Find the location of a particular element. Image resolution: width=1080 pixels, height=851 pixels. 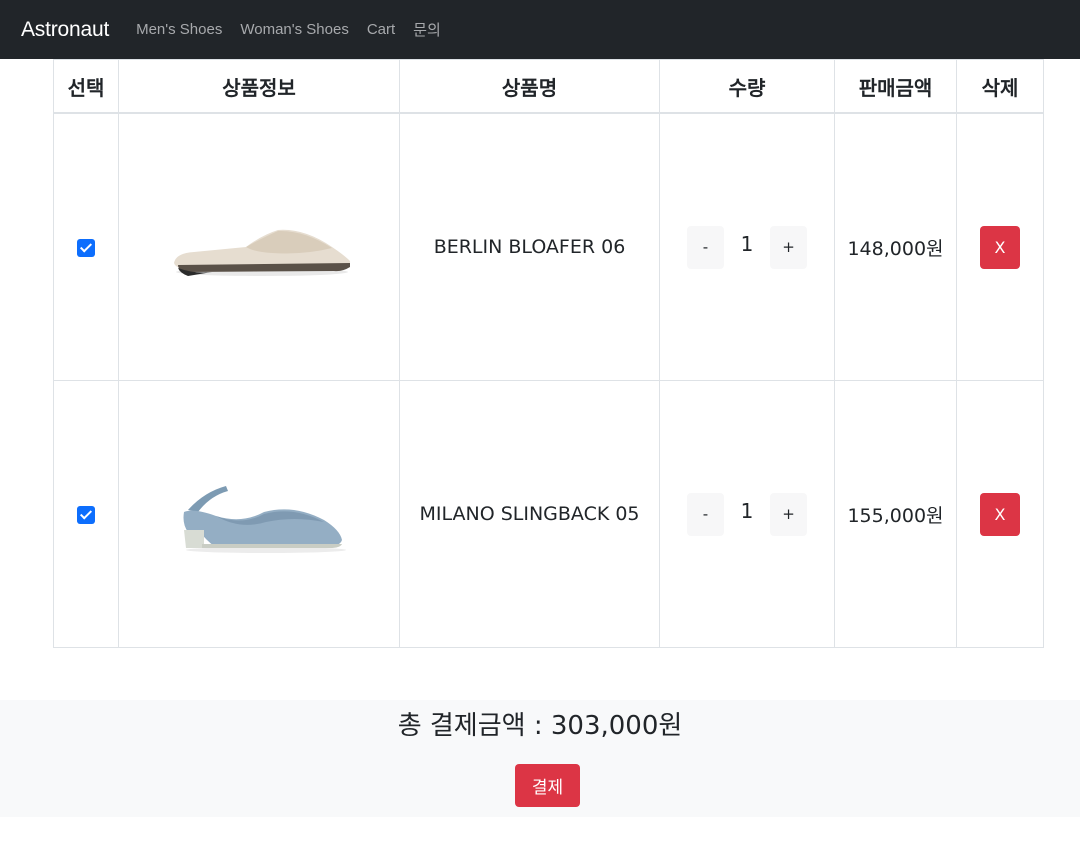

price-cell: 148,000원 is located at coordinates (895, 246).